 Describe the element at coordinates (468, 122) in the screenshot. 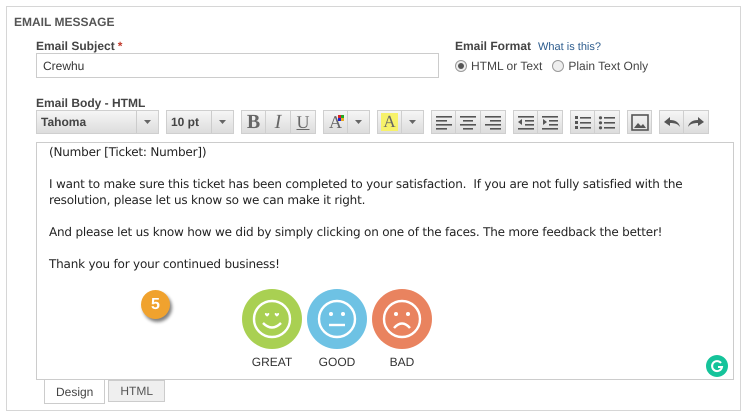

I see `align-center-button` at that location.